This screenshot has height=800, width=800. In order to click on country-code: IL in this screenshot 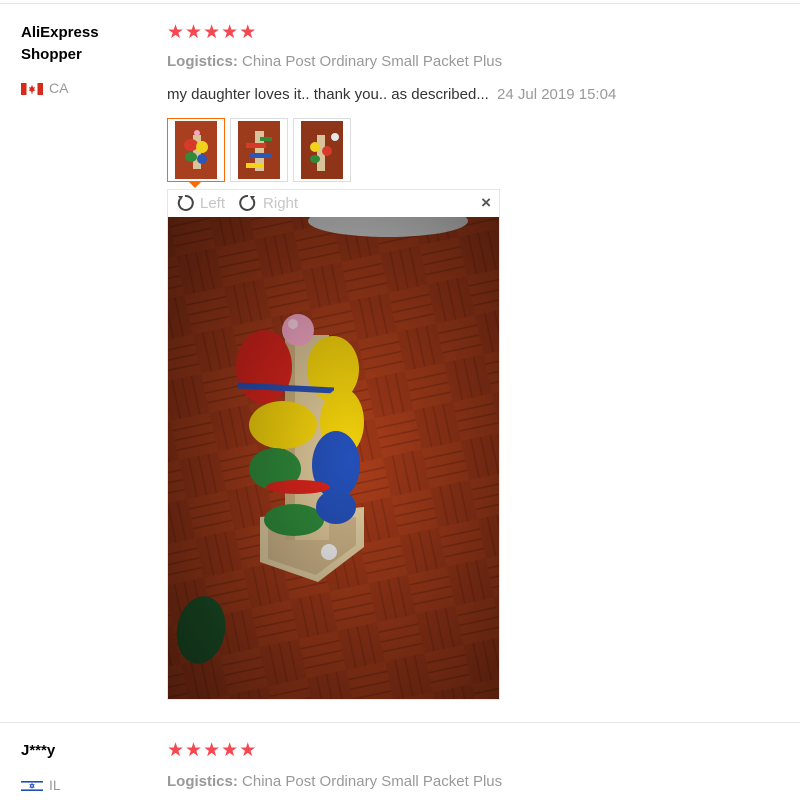, I will do `click(55, 785)`.